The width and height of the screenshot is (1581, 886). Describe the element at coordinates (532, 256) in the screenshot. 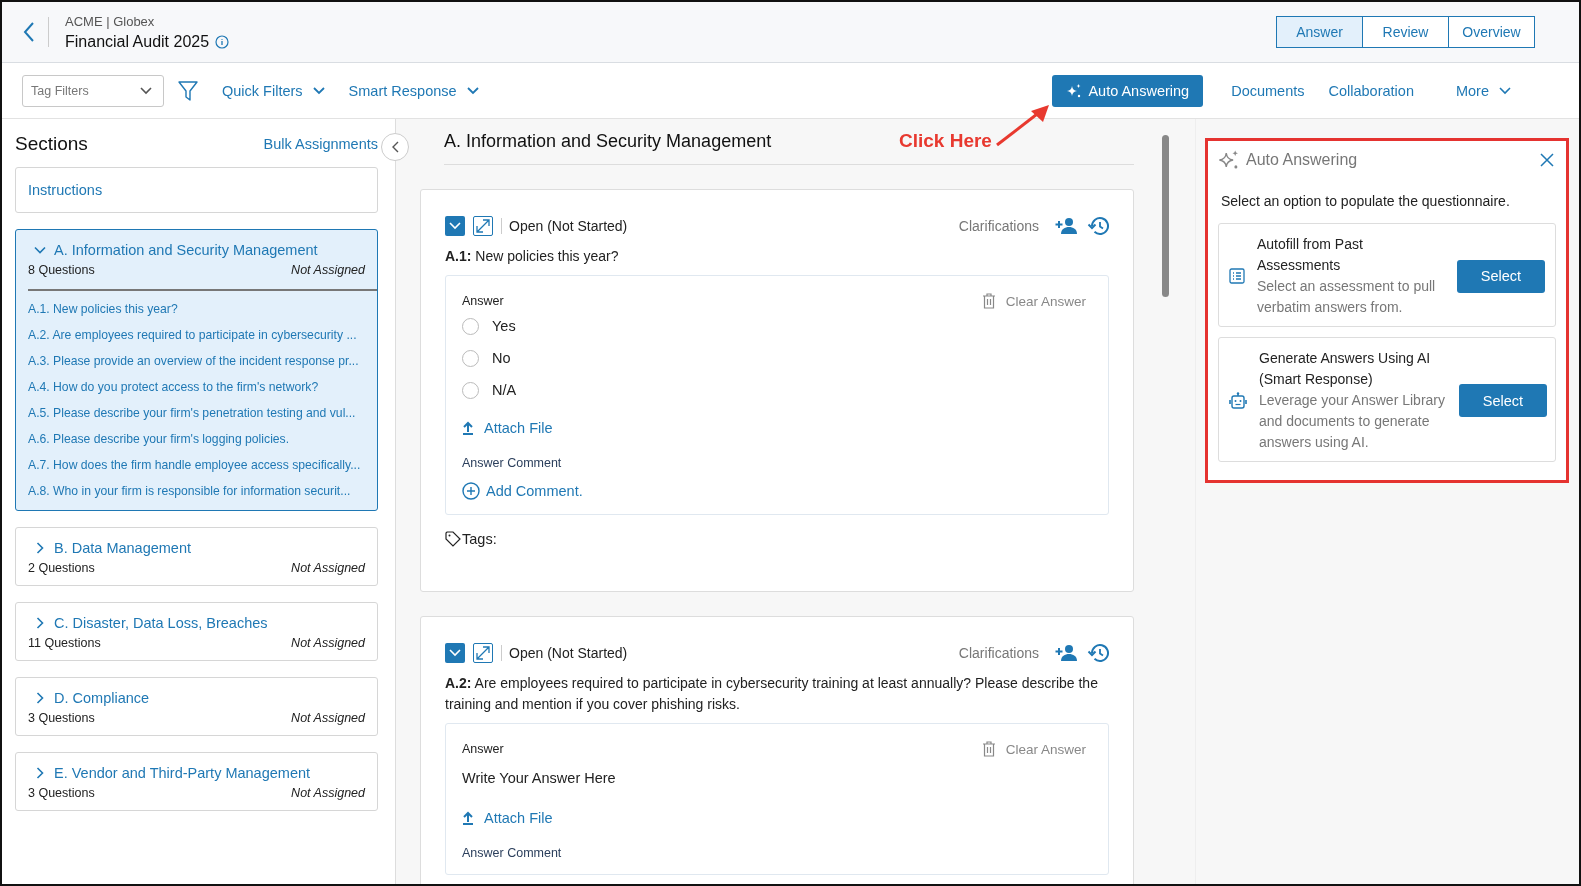

I see `question-text: A.1: New policies this year?` at that location.